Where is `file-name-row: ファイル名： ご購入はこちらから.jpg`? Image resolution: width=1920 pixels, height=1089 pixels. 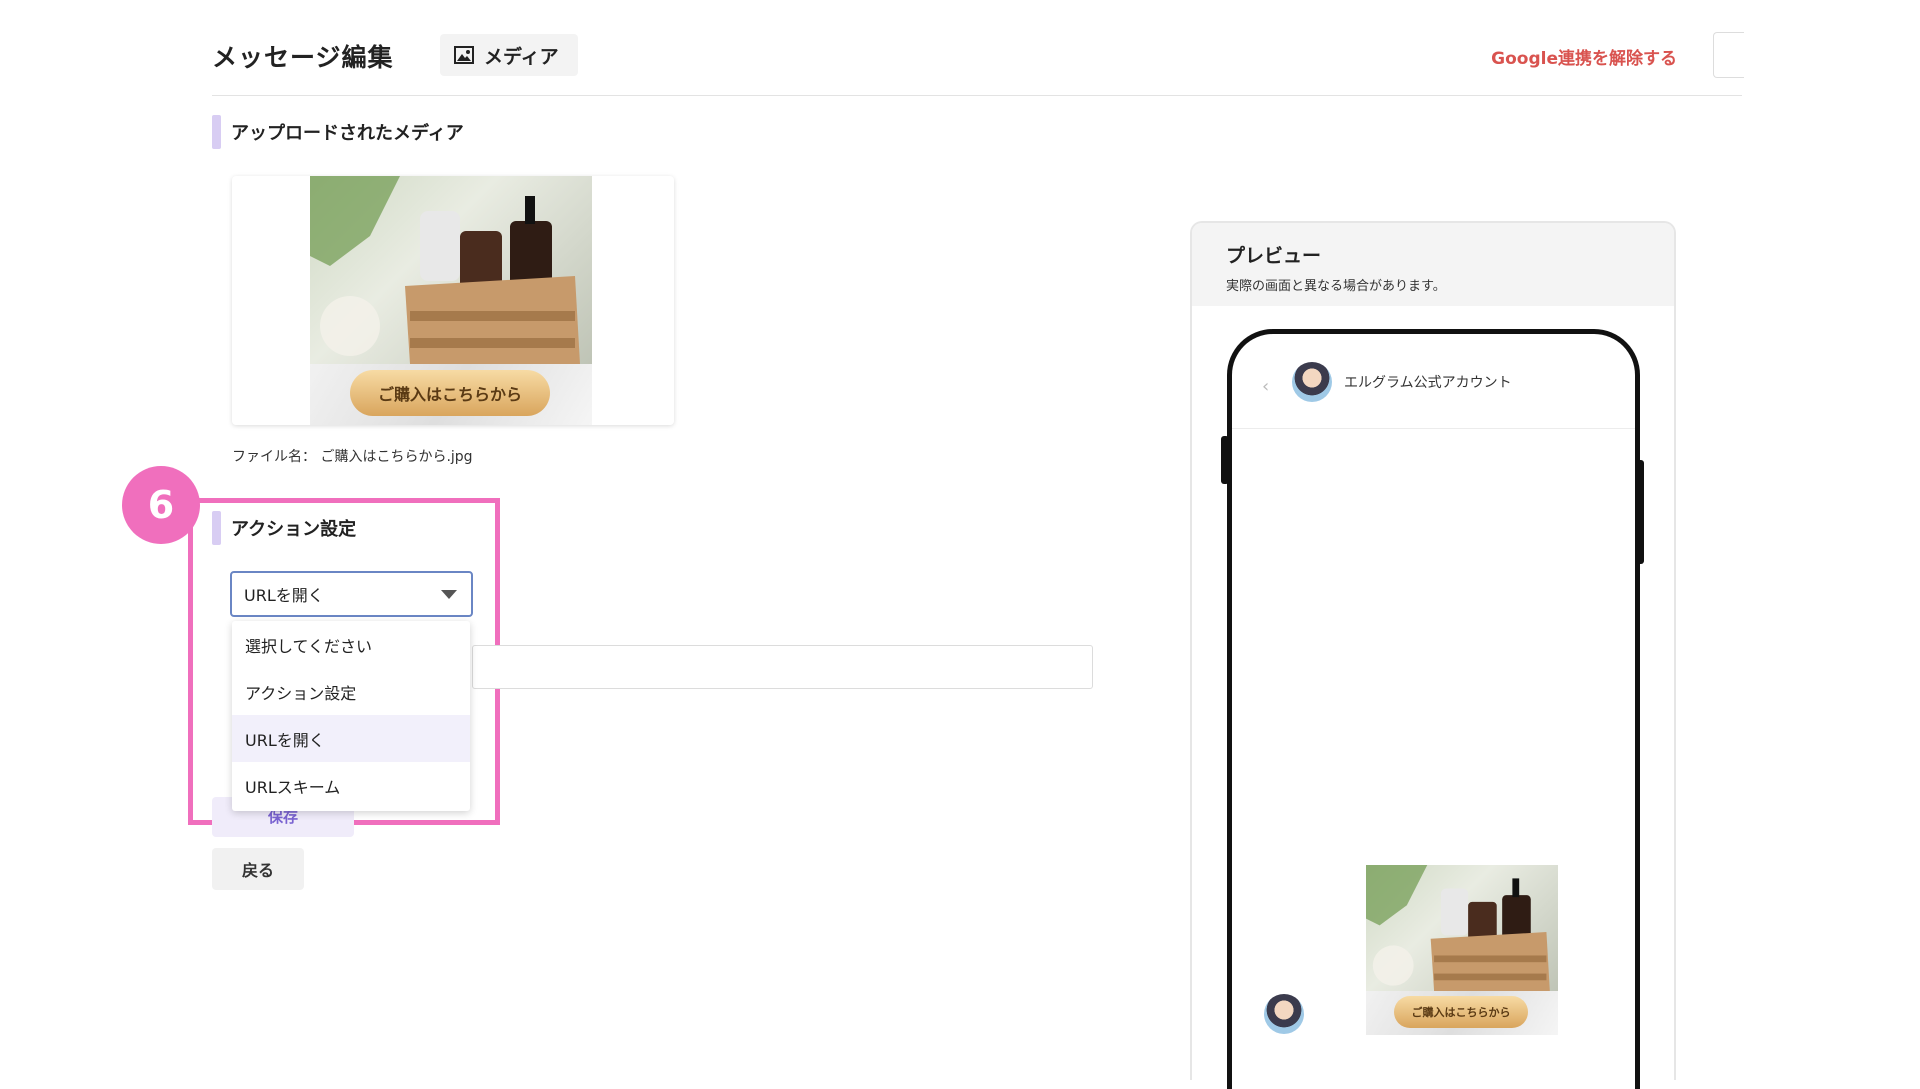 file-name-row: ファイル名： ご購入はこちらから.jpg is located at coordinates (352, 456).